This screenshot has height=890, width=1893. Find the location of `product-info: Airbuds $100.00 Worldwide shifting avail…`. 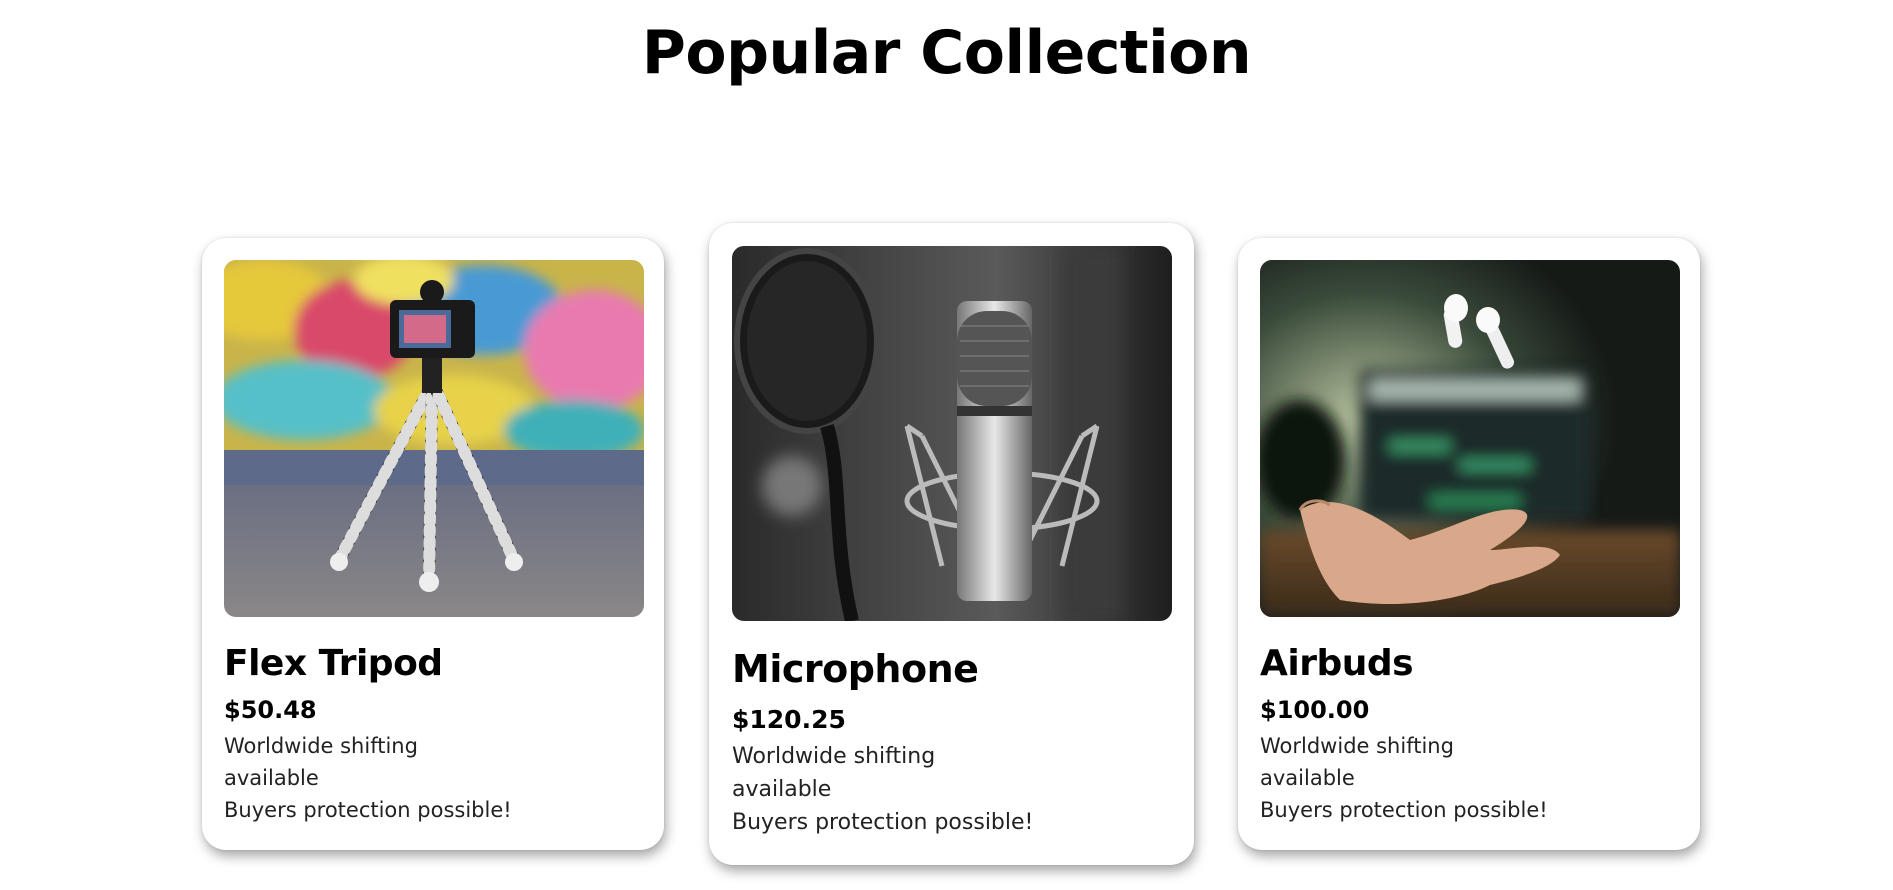

product-info: Airbuds $100.00 Worldwide shifting avail… is located at coordinates (1404, 734).